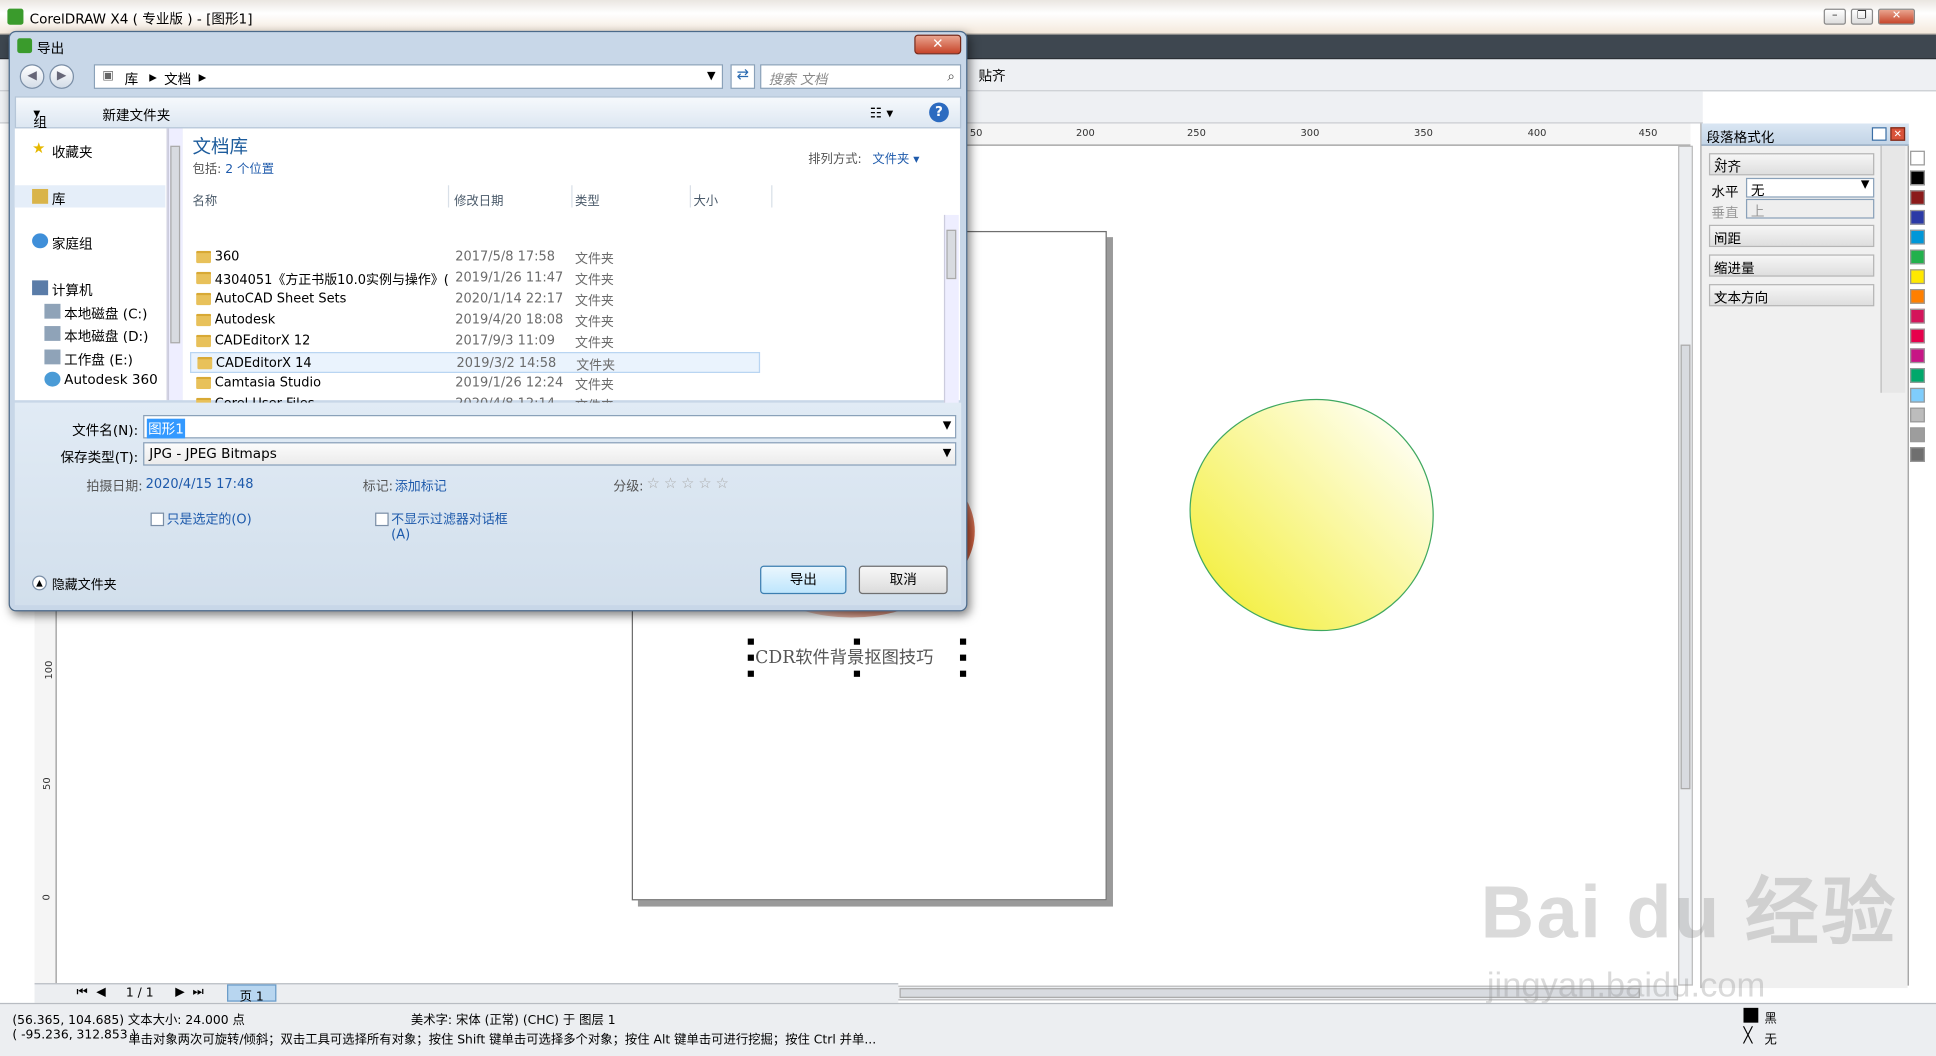 The width and height of the screenshot is (1936, 1056). I want to click on nav-drive-c: 本地磁盘 (C:), so click(90, 311).